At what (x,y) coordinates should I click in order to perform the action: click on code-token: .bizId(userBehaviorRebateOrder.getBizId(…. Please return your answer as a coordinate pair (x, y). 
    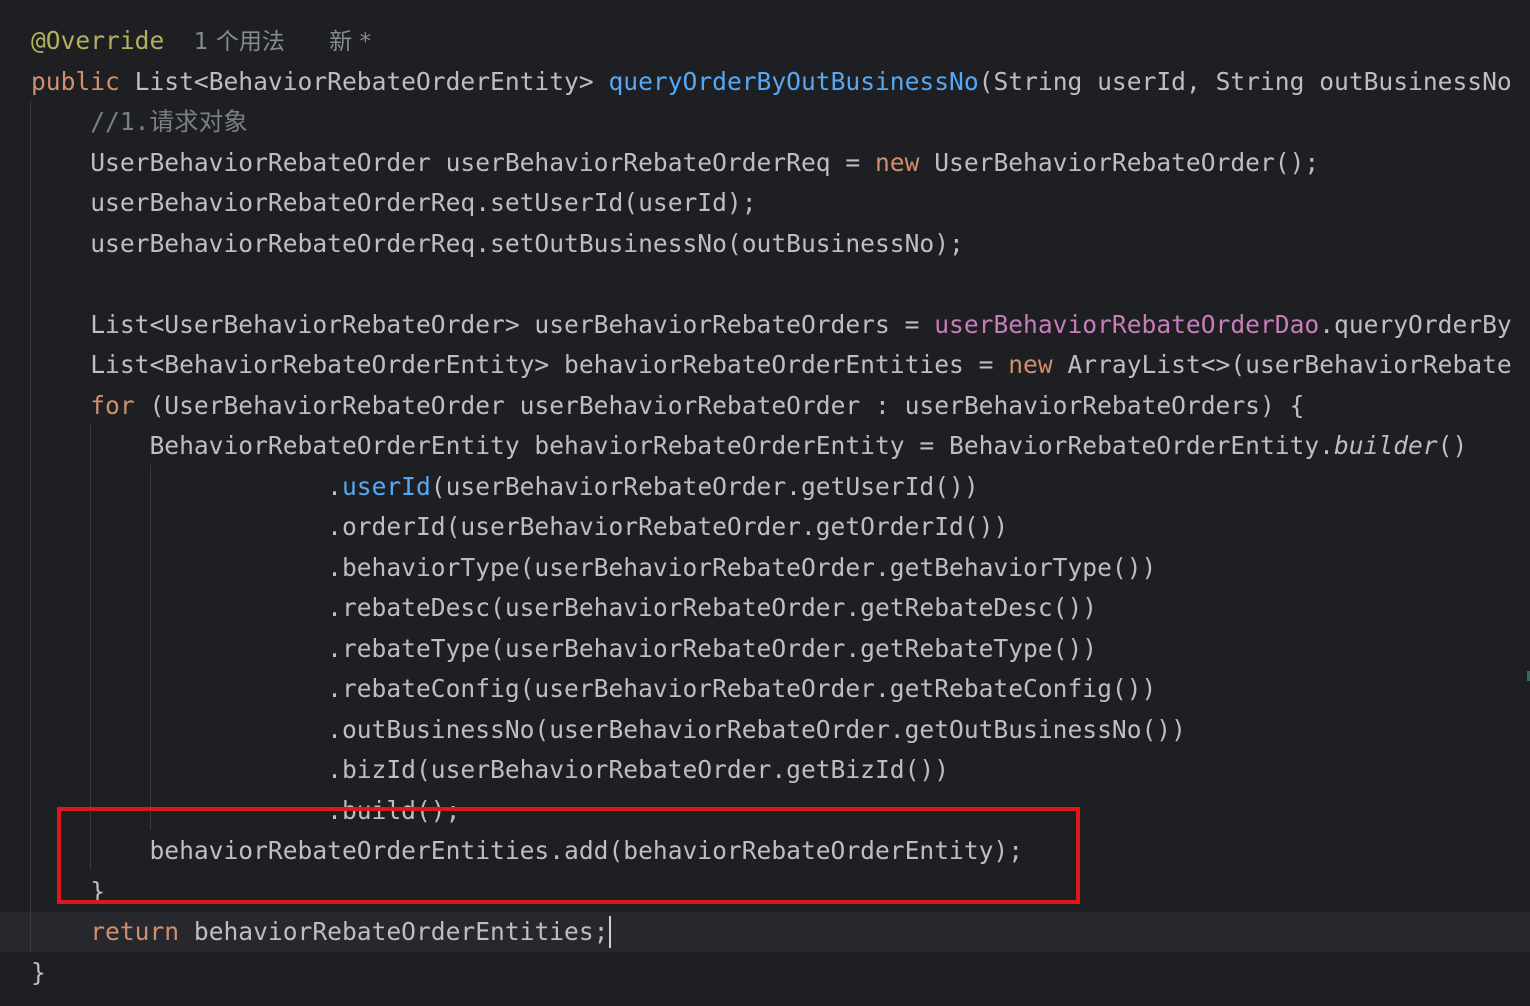
    Looking at the image, I should click on (490, 769).